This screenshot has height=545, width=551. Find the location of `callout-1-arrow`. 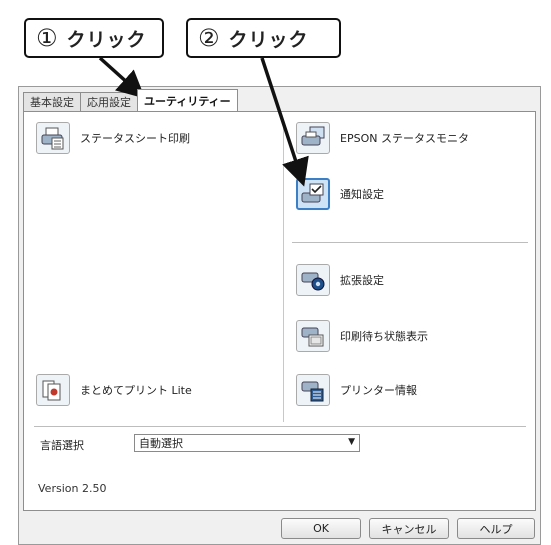

callout-1-arrow is located at coordinates (122, 77).